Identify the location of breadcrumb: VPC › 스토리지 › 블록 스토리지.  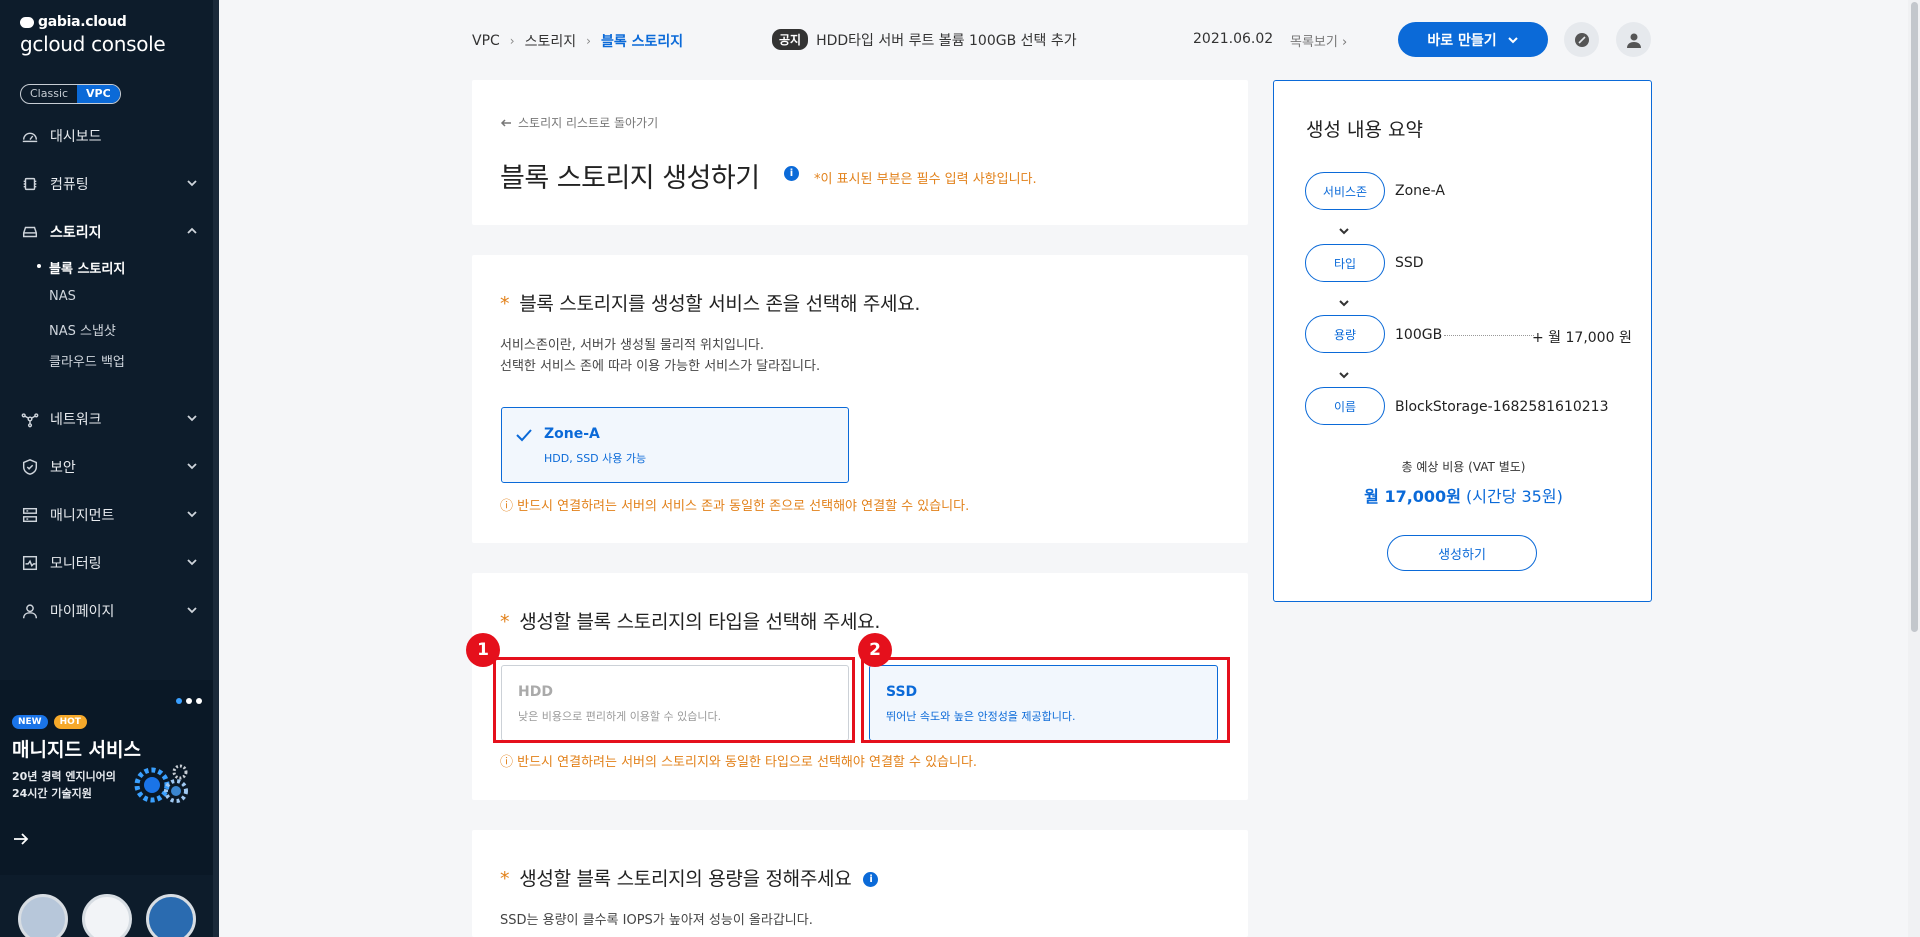
(578, 41).